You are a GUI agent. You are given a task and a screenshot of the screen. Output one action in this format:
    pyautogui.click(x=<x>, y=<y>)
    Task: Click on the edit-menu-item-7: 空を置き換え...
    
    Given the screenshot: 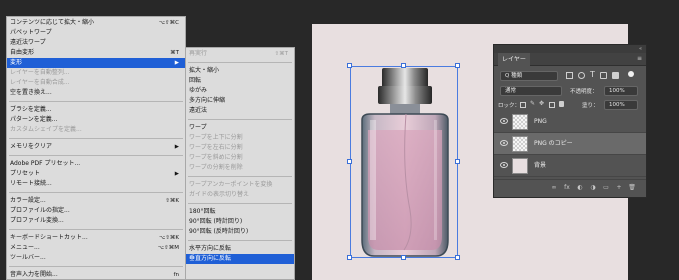 What is the action you would take?
    pyautogui.click(x=96, y=93)
    